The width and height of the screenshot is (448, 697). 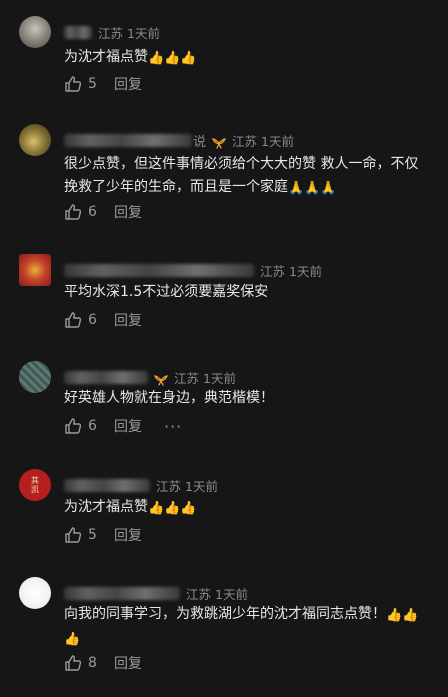 What do you see at coordinates (169, 398) in the screenshot?
I see `comment-body: 好英雄人物就在身边，典范楷模！` at bounding box center [169, 398].